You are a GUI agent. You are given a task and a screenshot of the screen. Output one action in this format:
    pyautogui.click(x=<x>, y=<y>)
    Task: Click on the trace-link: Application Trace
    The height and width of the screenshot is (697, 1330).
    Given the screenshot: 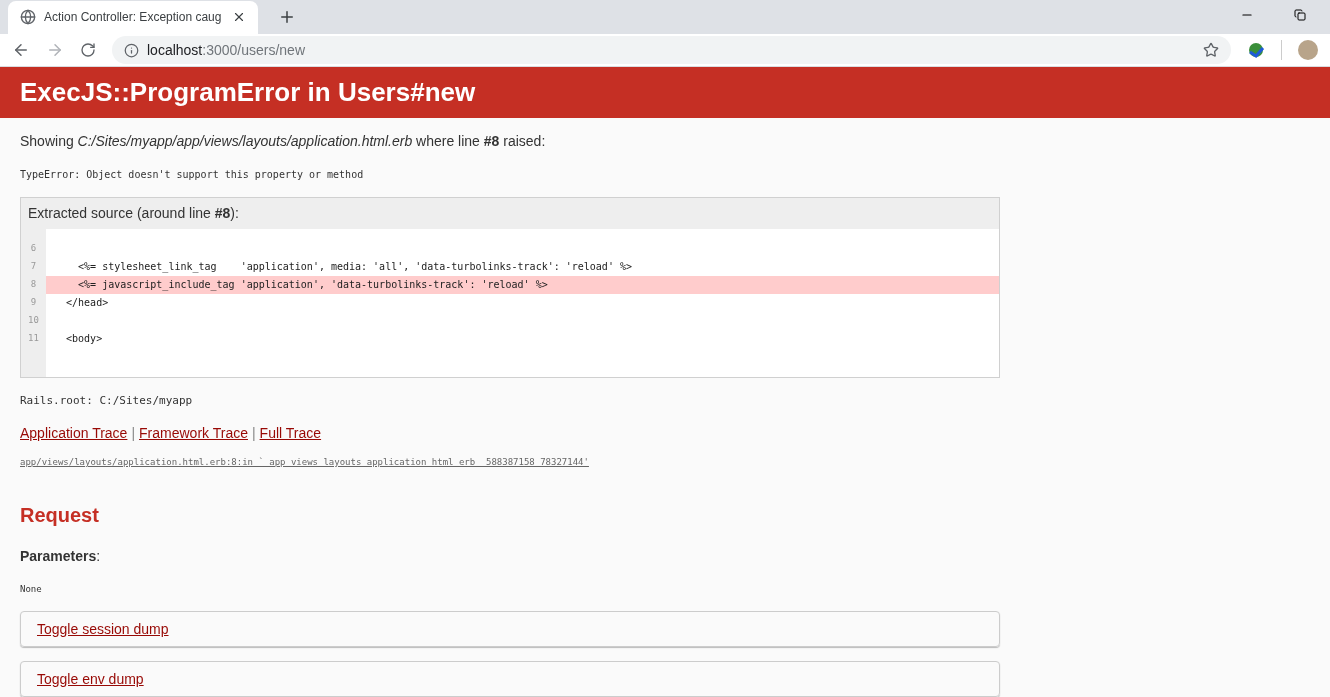 What is the action you would take?
    pyautogui.click(x=74, y=433)
    